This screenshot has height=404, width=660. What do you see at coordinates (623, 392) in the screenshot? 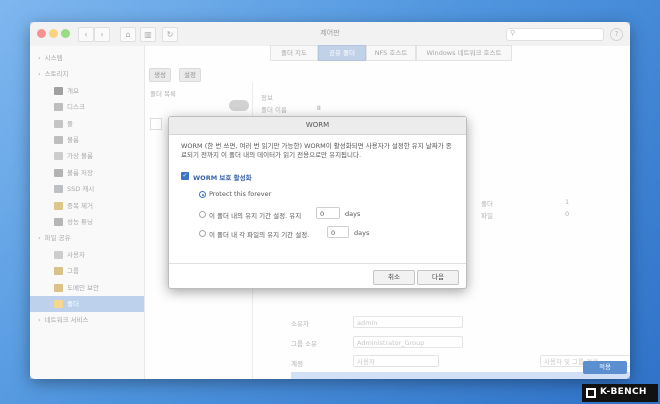
I see `brand-name: K-BENCH` at bounding box center [623, 392].